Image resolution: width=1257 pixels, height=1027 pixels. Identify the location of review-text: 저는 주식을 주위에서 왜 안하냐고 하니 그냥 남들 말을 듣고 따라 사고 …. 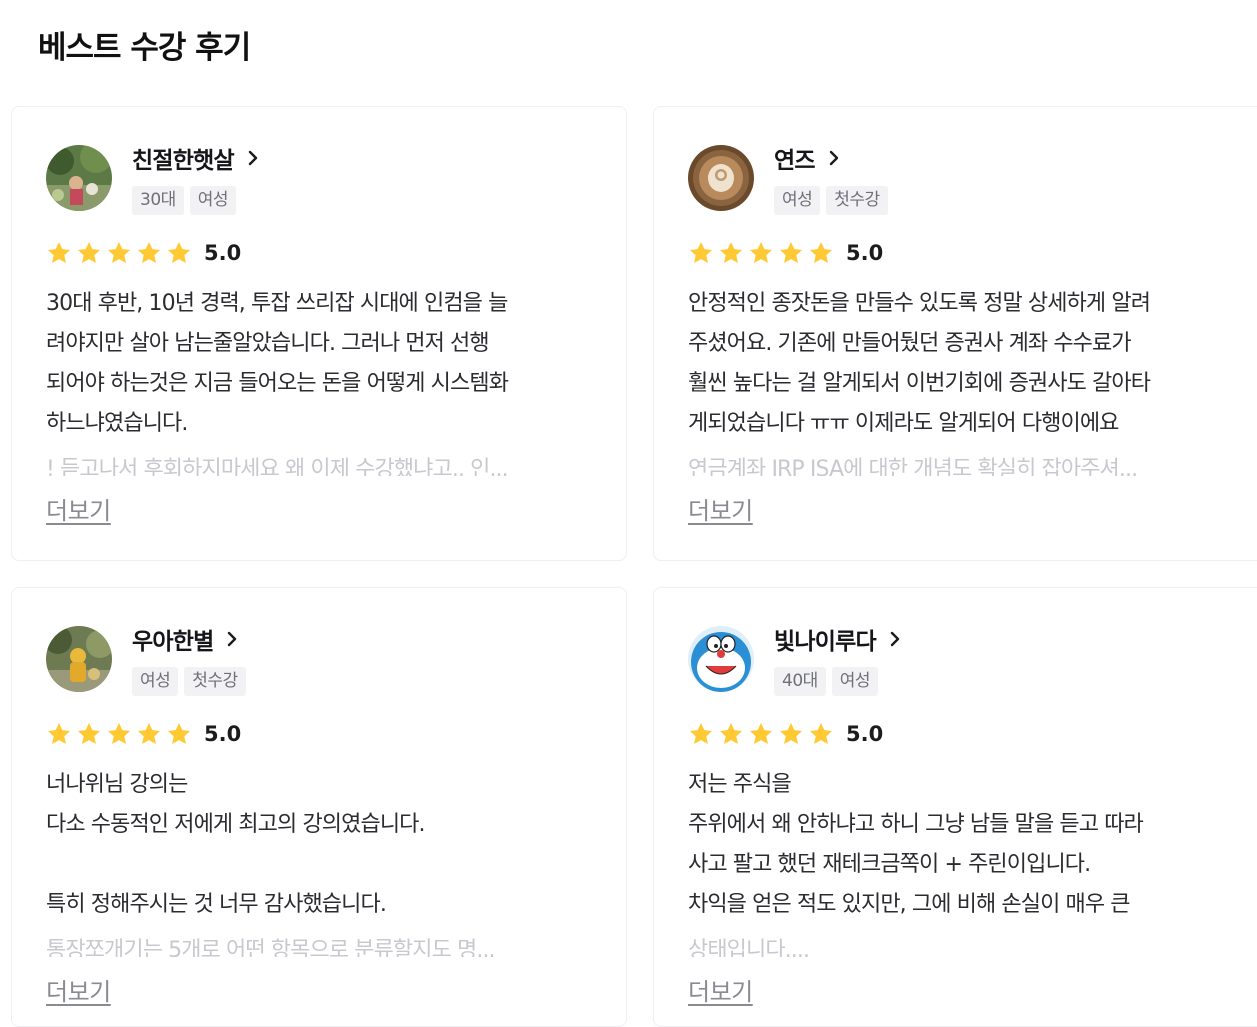
(916, 844).